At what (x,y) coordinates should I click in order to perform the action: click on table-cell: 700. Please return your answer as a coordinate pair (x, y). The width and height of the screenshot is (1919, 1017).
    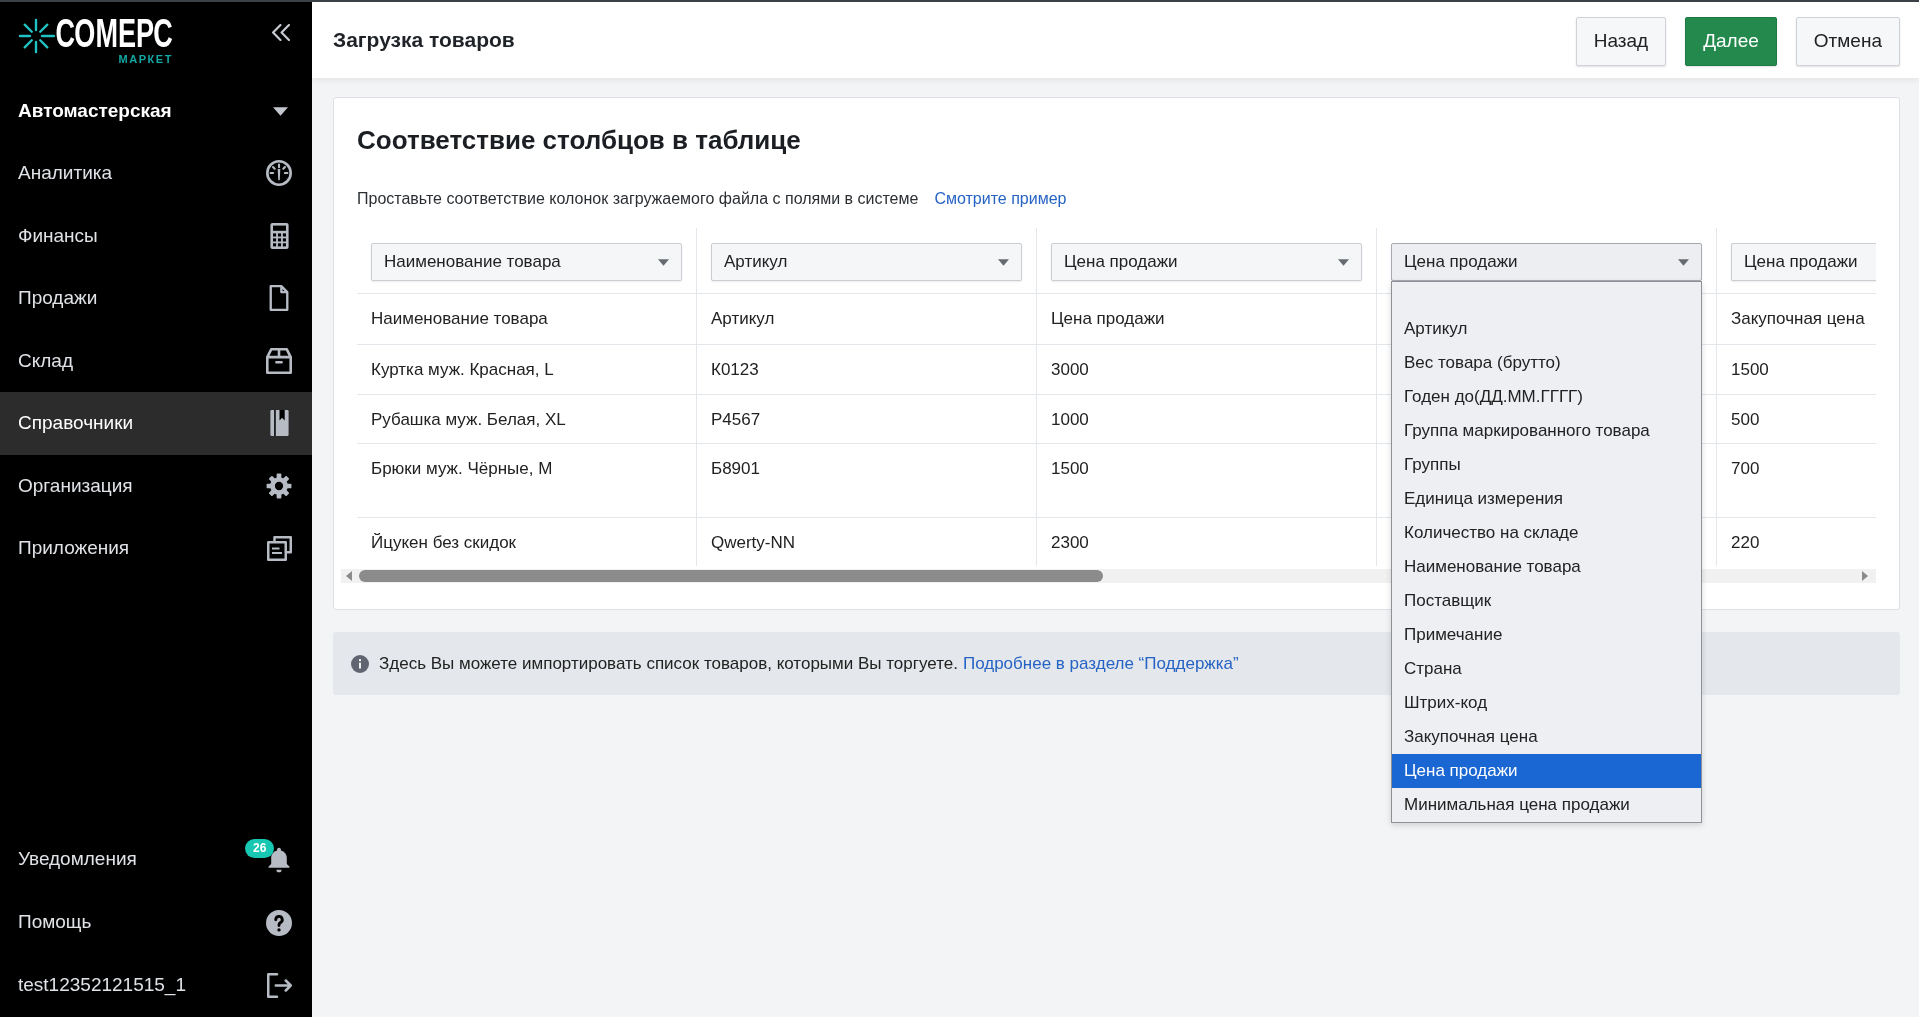
    Looking at the image, I should click on (1745, 468).